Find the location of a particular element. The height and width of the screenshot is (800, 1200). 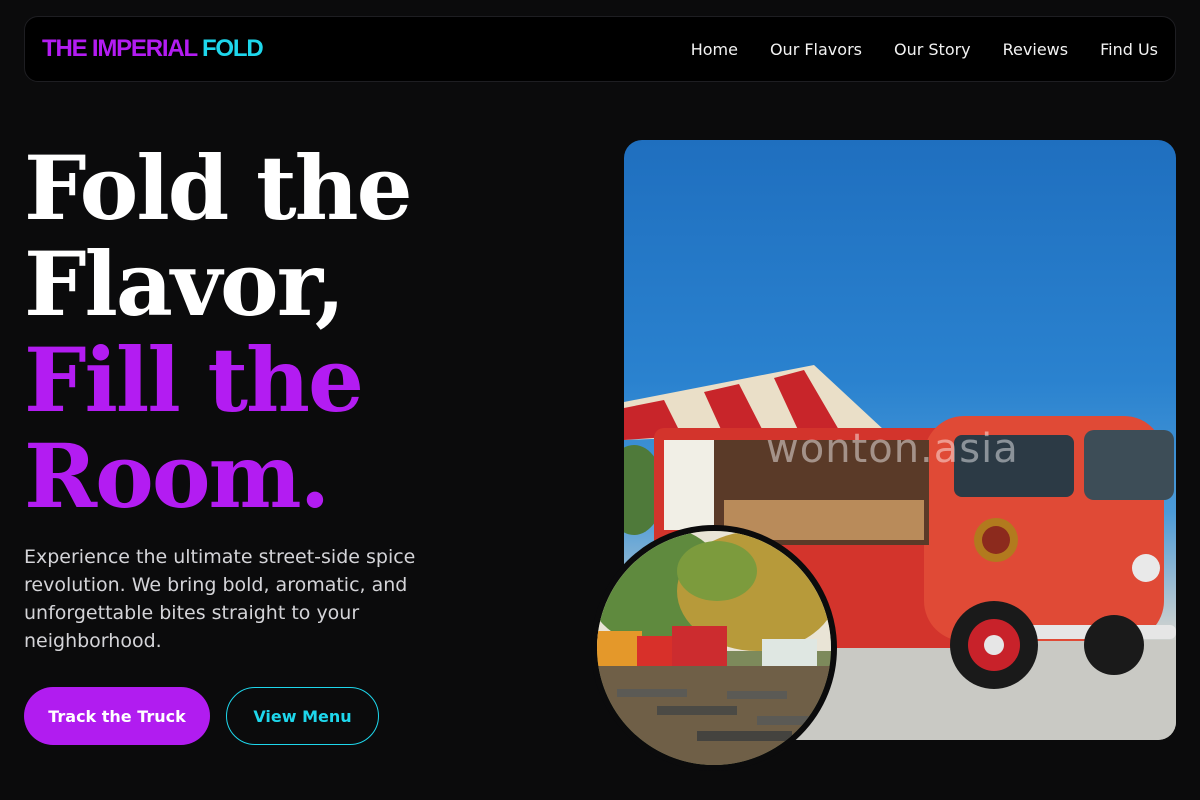

brand-name-part-2: FOLD is located at coordinates (232, 48).